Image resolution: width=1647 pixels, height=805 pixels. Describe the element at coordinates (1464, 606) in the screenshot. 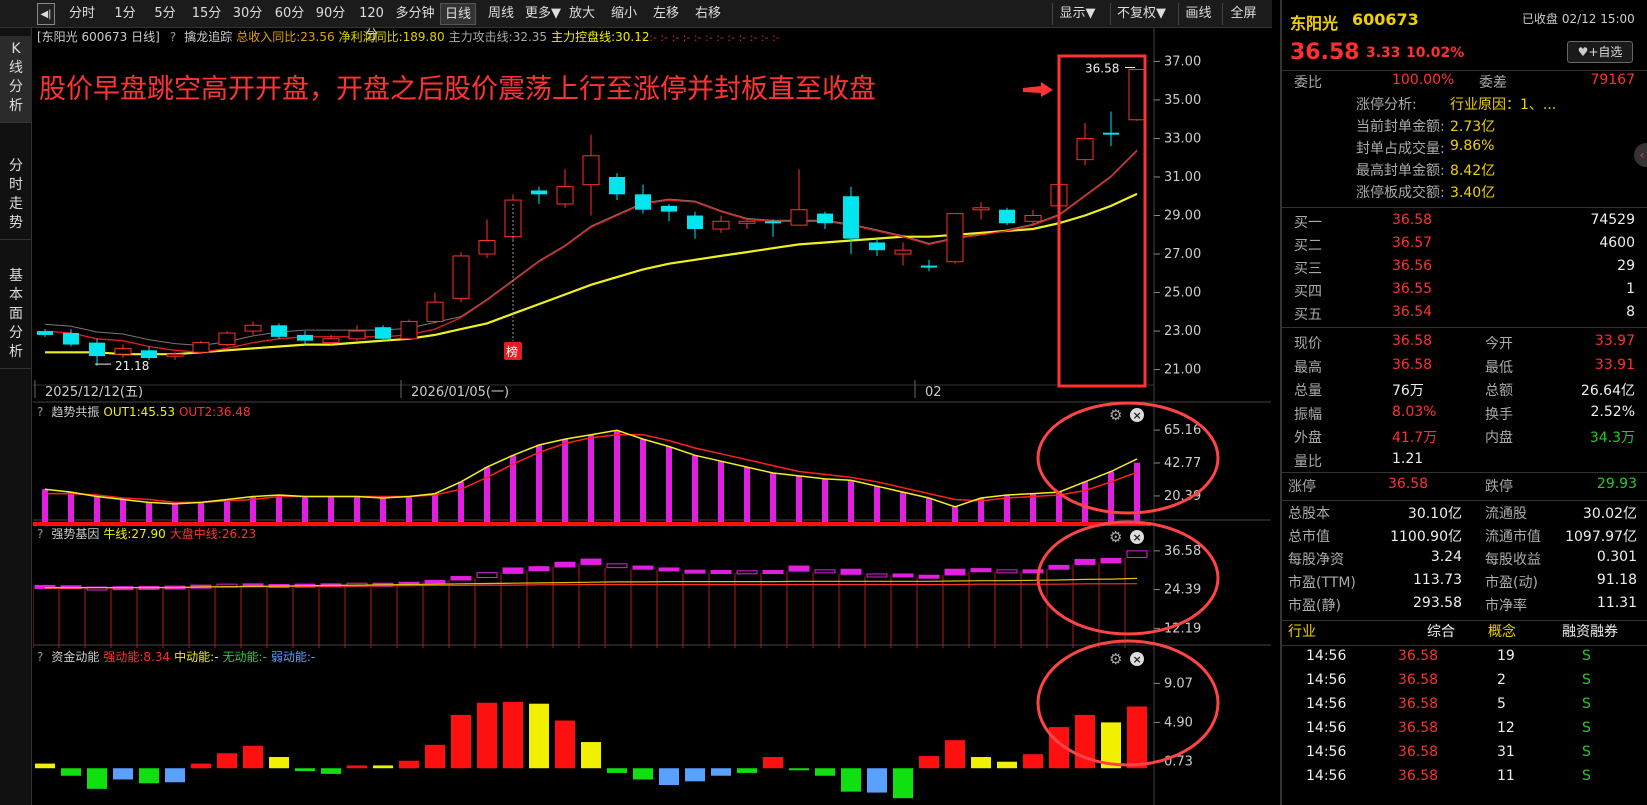

I see `fundamental-row: 市盈(静) 293.58 市净率 11.31` at that location.